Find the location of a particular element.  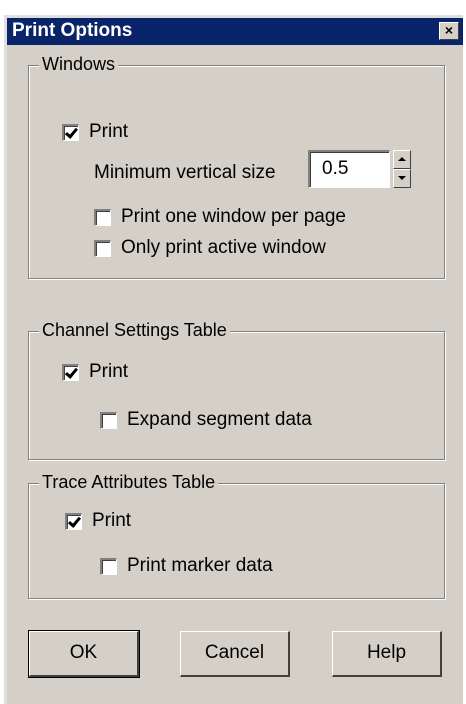

spin-up-button is located at coordinates (402, 159).